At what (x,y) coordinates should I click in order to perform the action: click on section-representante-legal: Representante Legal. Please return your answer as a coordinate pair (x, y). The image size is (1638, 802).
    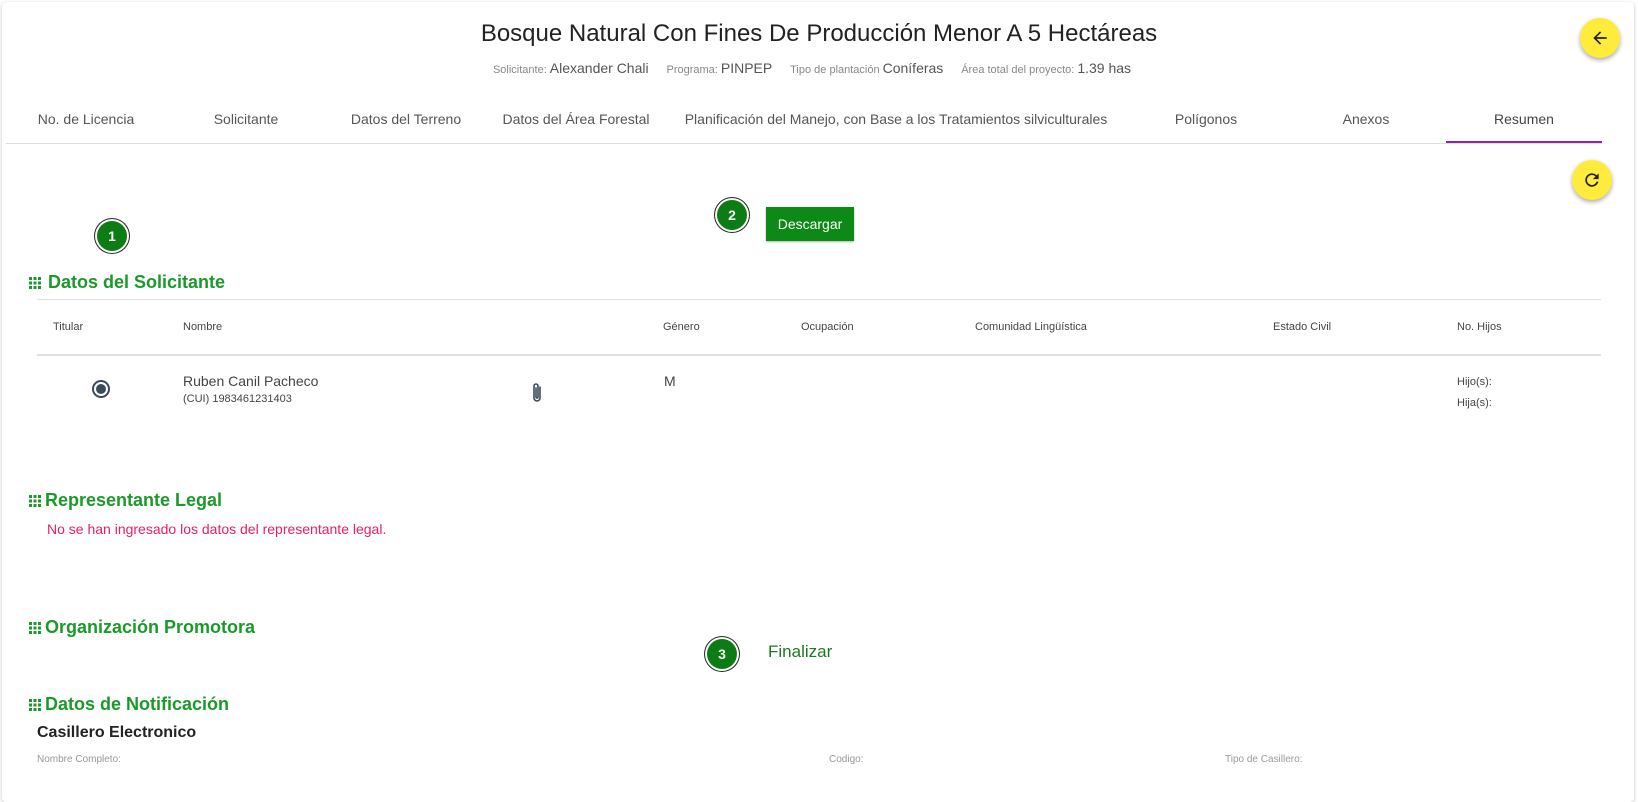
    Looking at the image, I should click on (125, 500).